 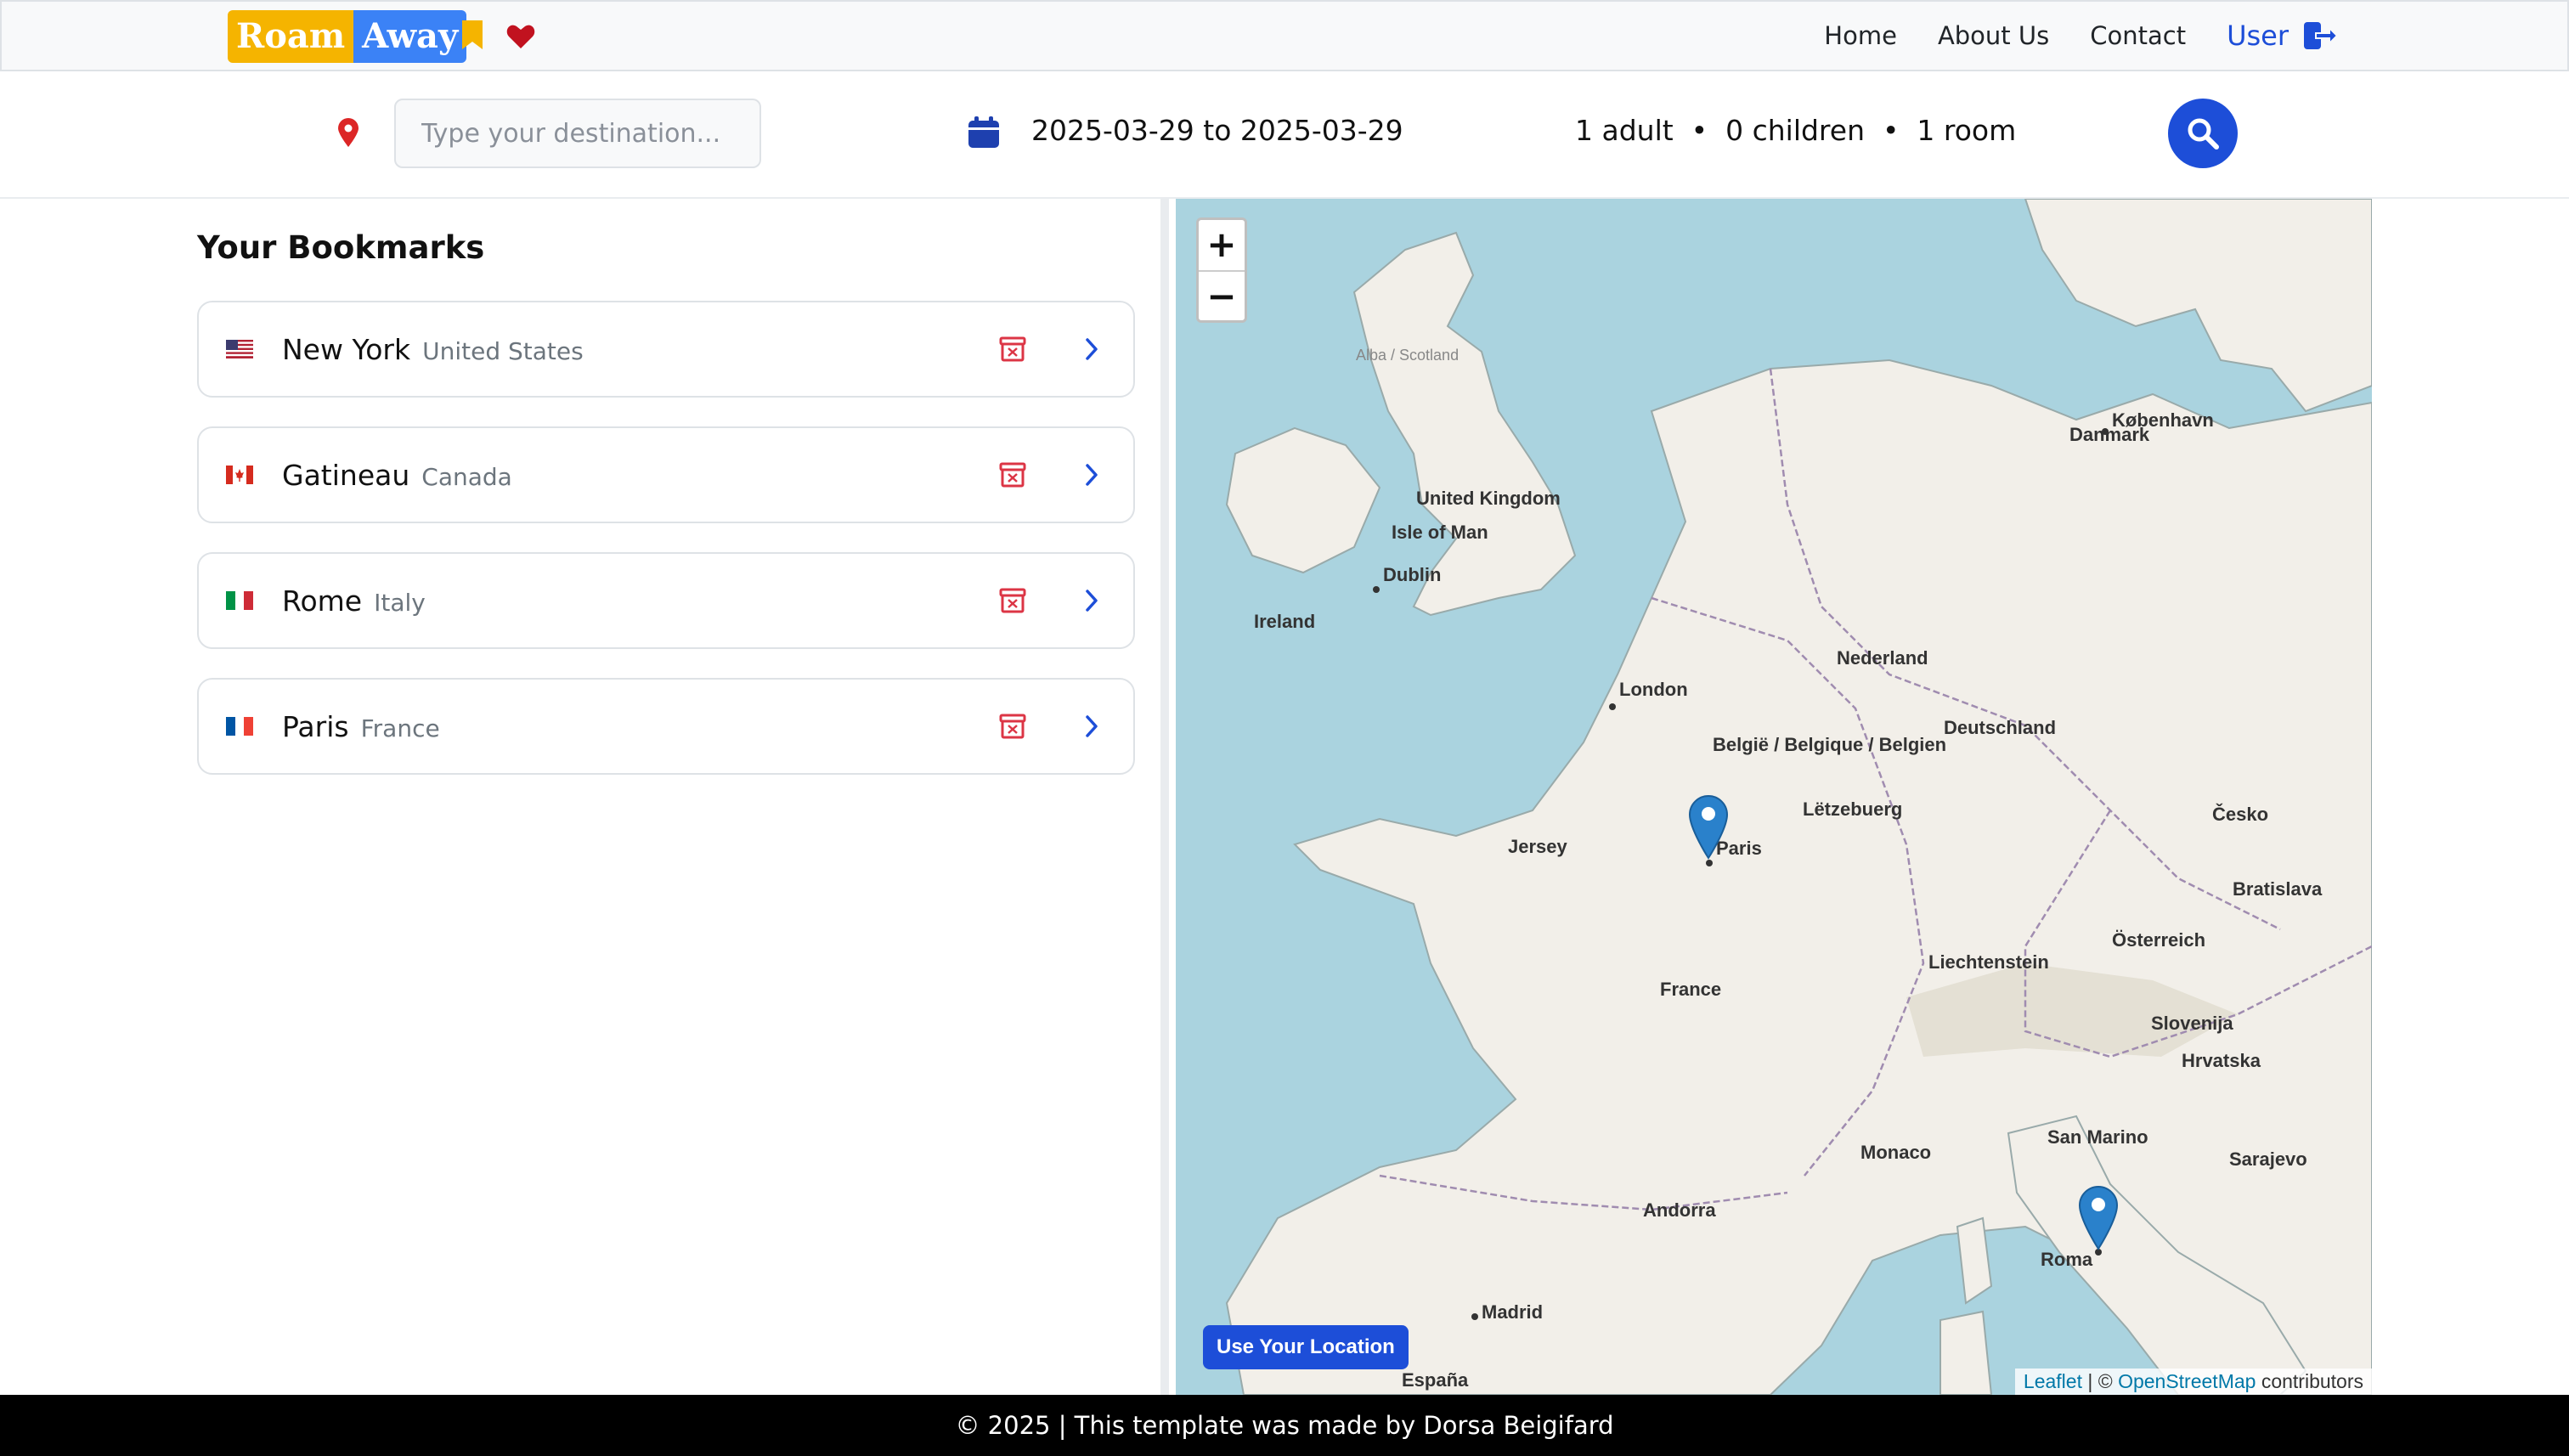 I want to click on destination-input, so click(x=577, y=133).